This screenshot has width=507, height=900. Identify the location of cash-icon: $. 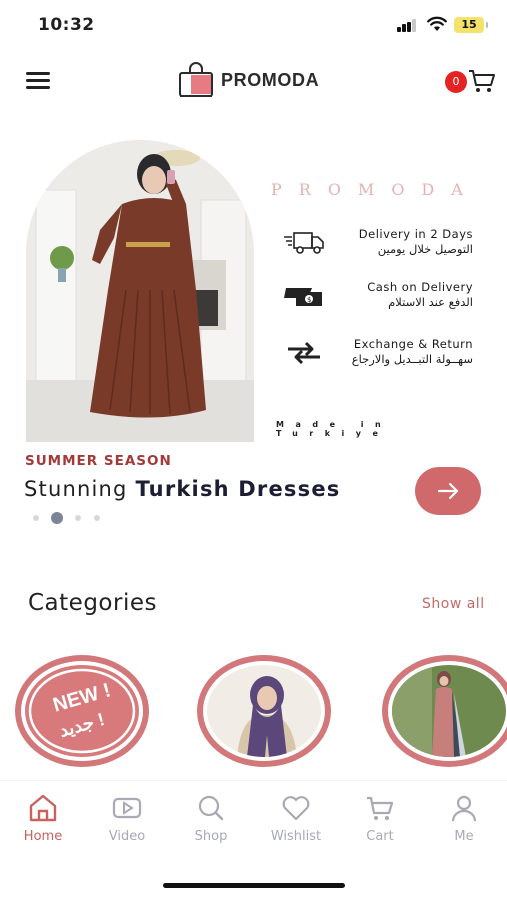
(303, 297).